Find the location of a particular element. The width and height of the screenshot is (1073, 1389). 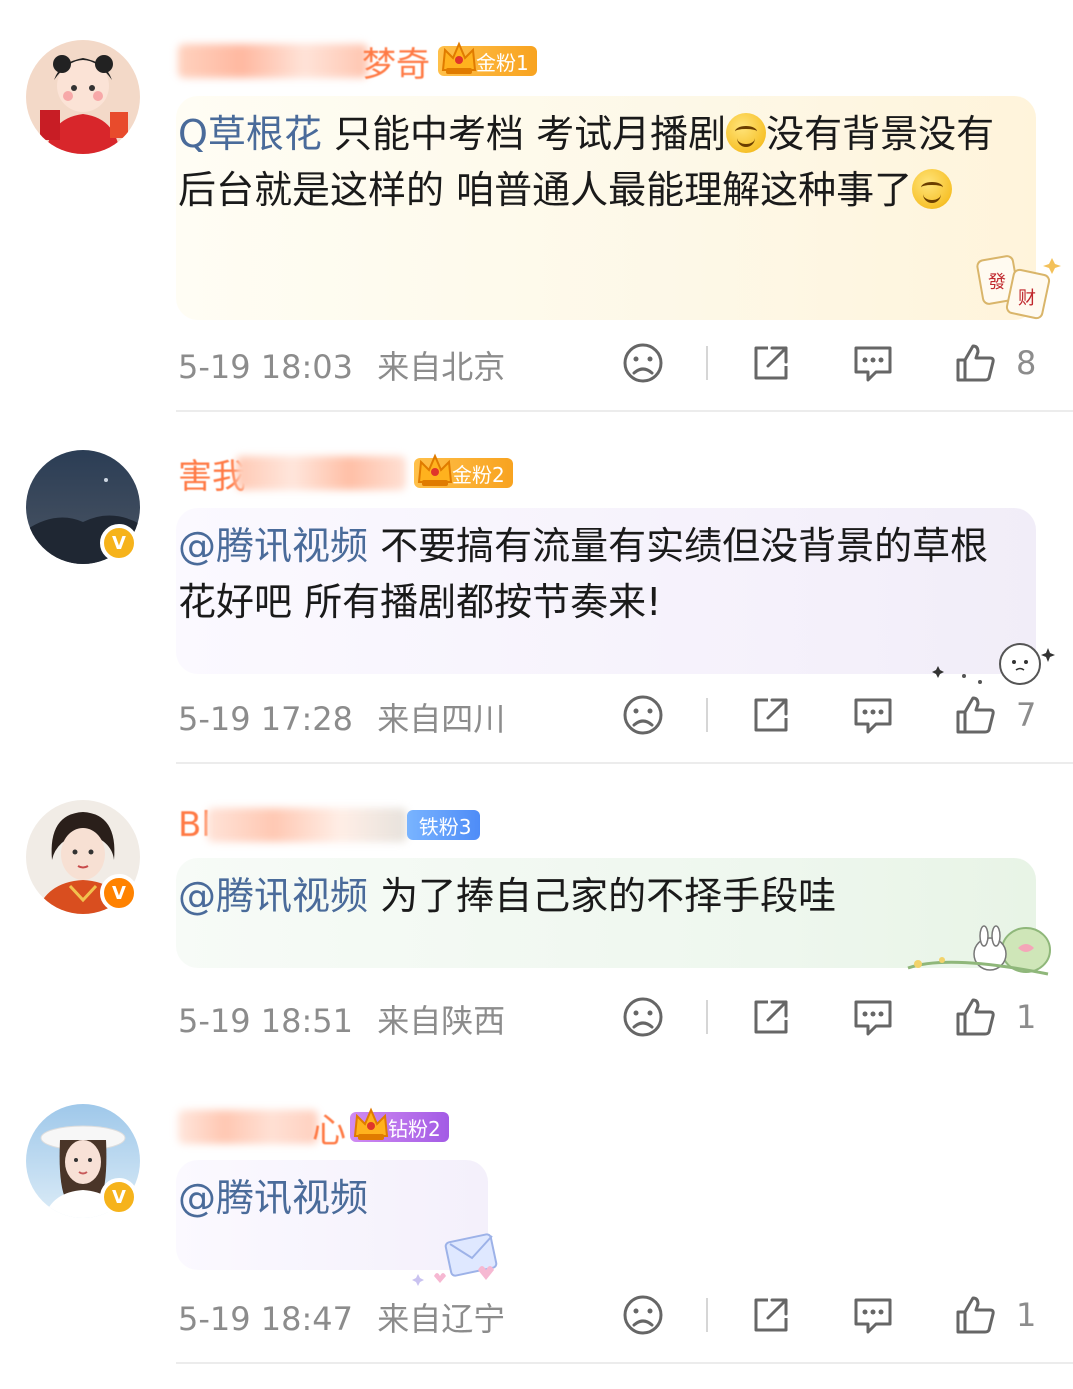

comment-meta: 5-19 18:03 来自北京 is located at coordinates (341, 365).